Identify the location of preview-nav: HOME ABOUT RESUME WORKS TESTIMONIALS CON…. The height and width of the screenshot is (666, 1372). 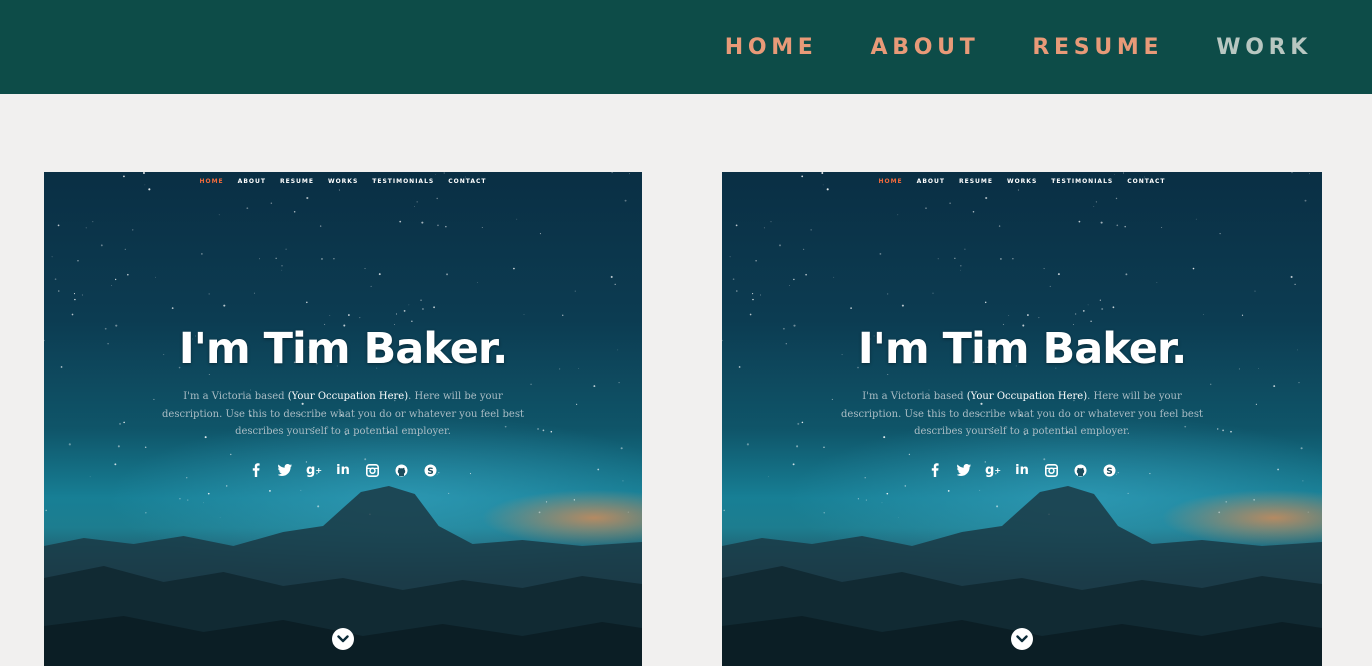
(1022, 181).